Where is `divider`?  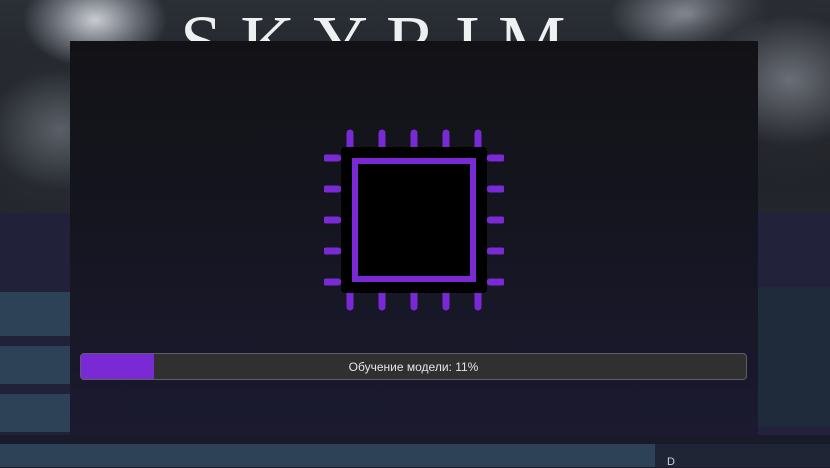 divider is located at coordinates (415, 439).